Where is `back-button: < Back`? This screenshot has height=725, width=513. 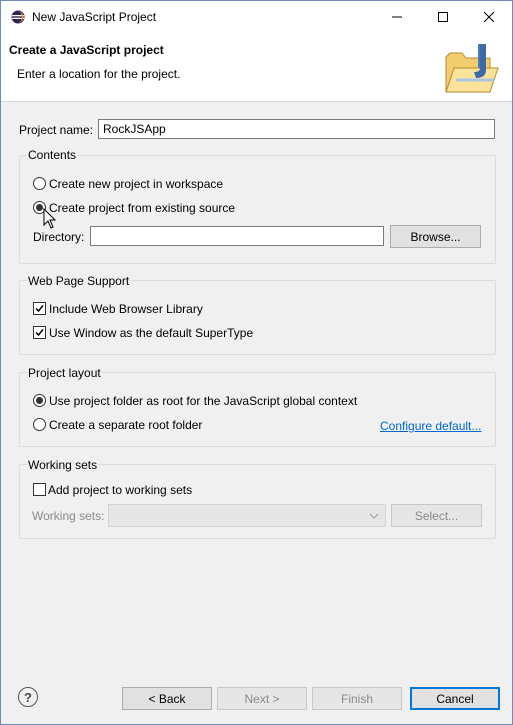
back-button: < Back is located at coordinates (167, 698).